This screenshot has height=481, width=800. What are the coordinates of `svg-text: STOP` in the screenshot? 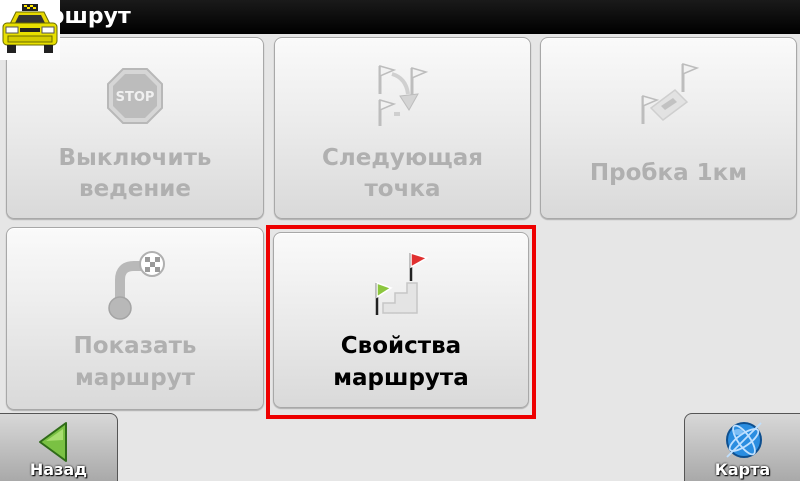 It's located at (135, 97).